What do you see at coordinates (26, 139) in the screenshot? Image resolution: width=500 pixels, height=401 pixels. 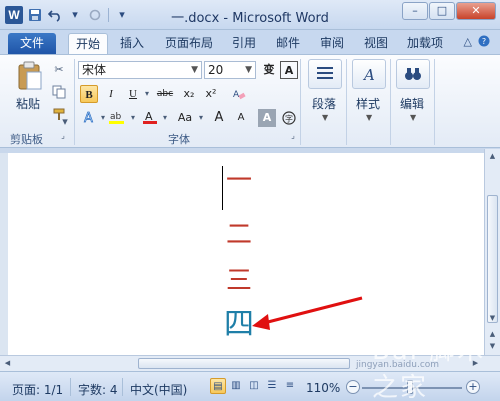 I see `clipboard-group-label: 剪贴板` at bounding box center [26, 139].